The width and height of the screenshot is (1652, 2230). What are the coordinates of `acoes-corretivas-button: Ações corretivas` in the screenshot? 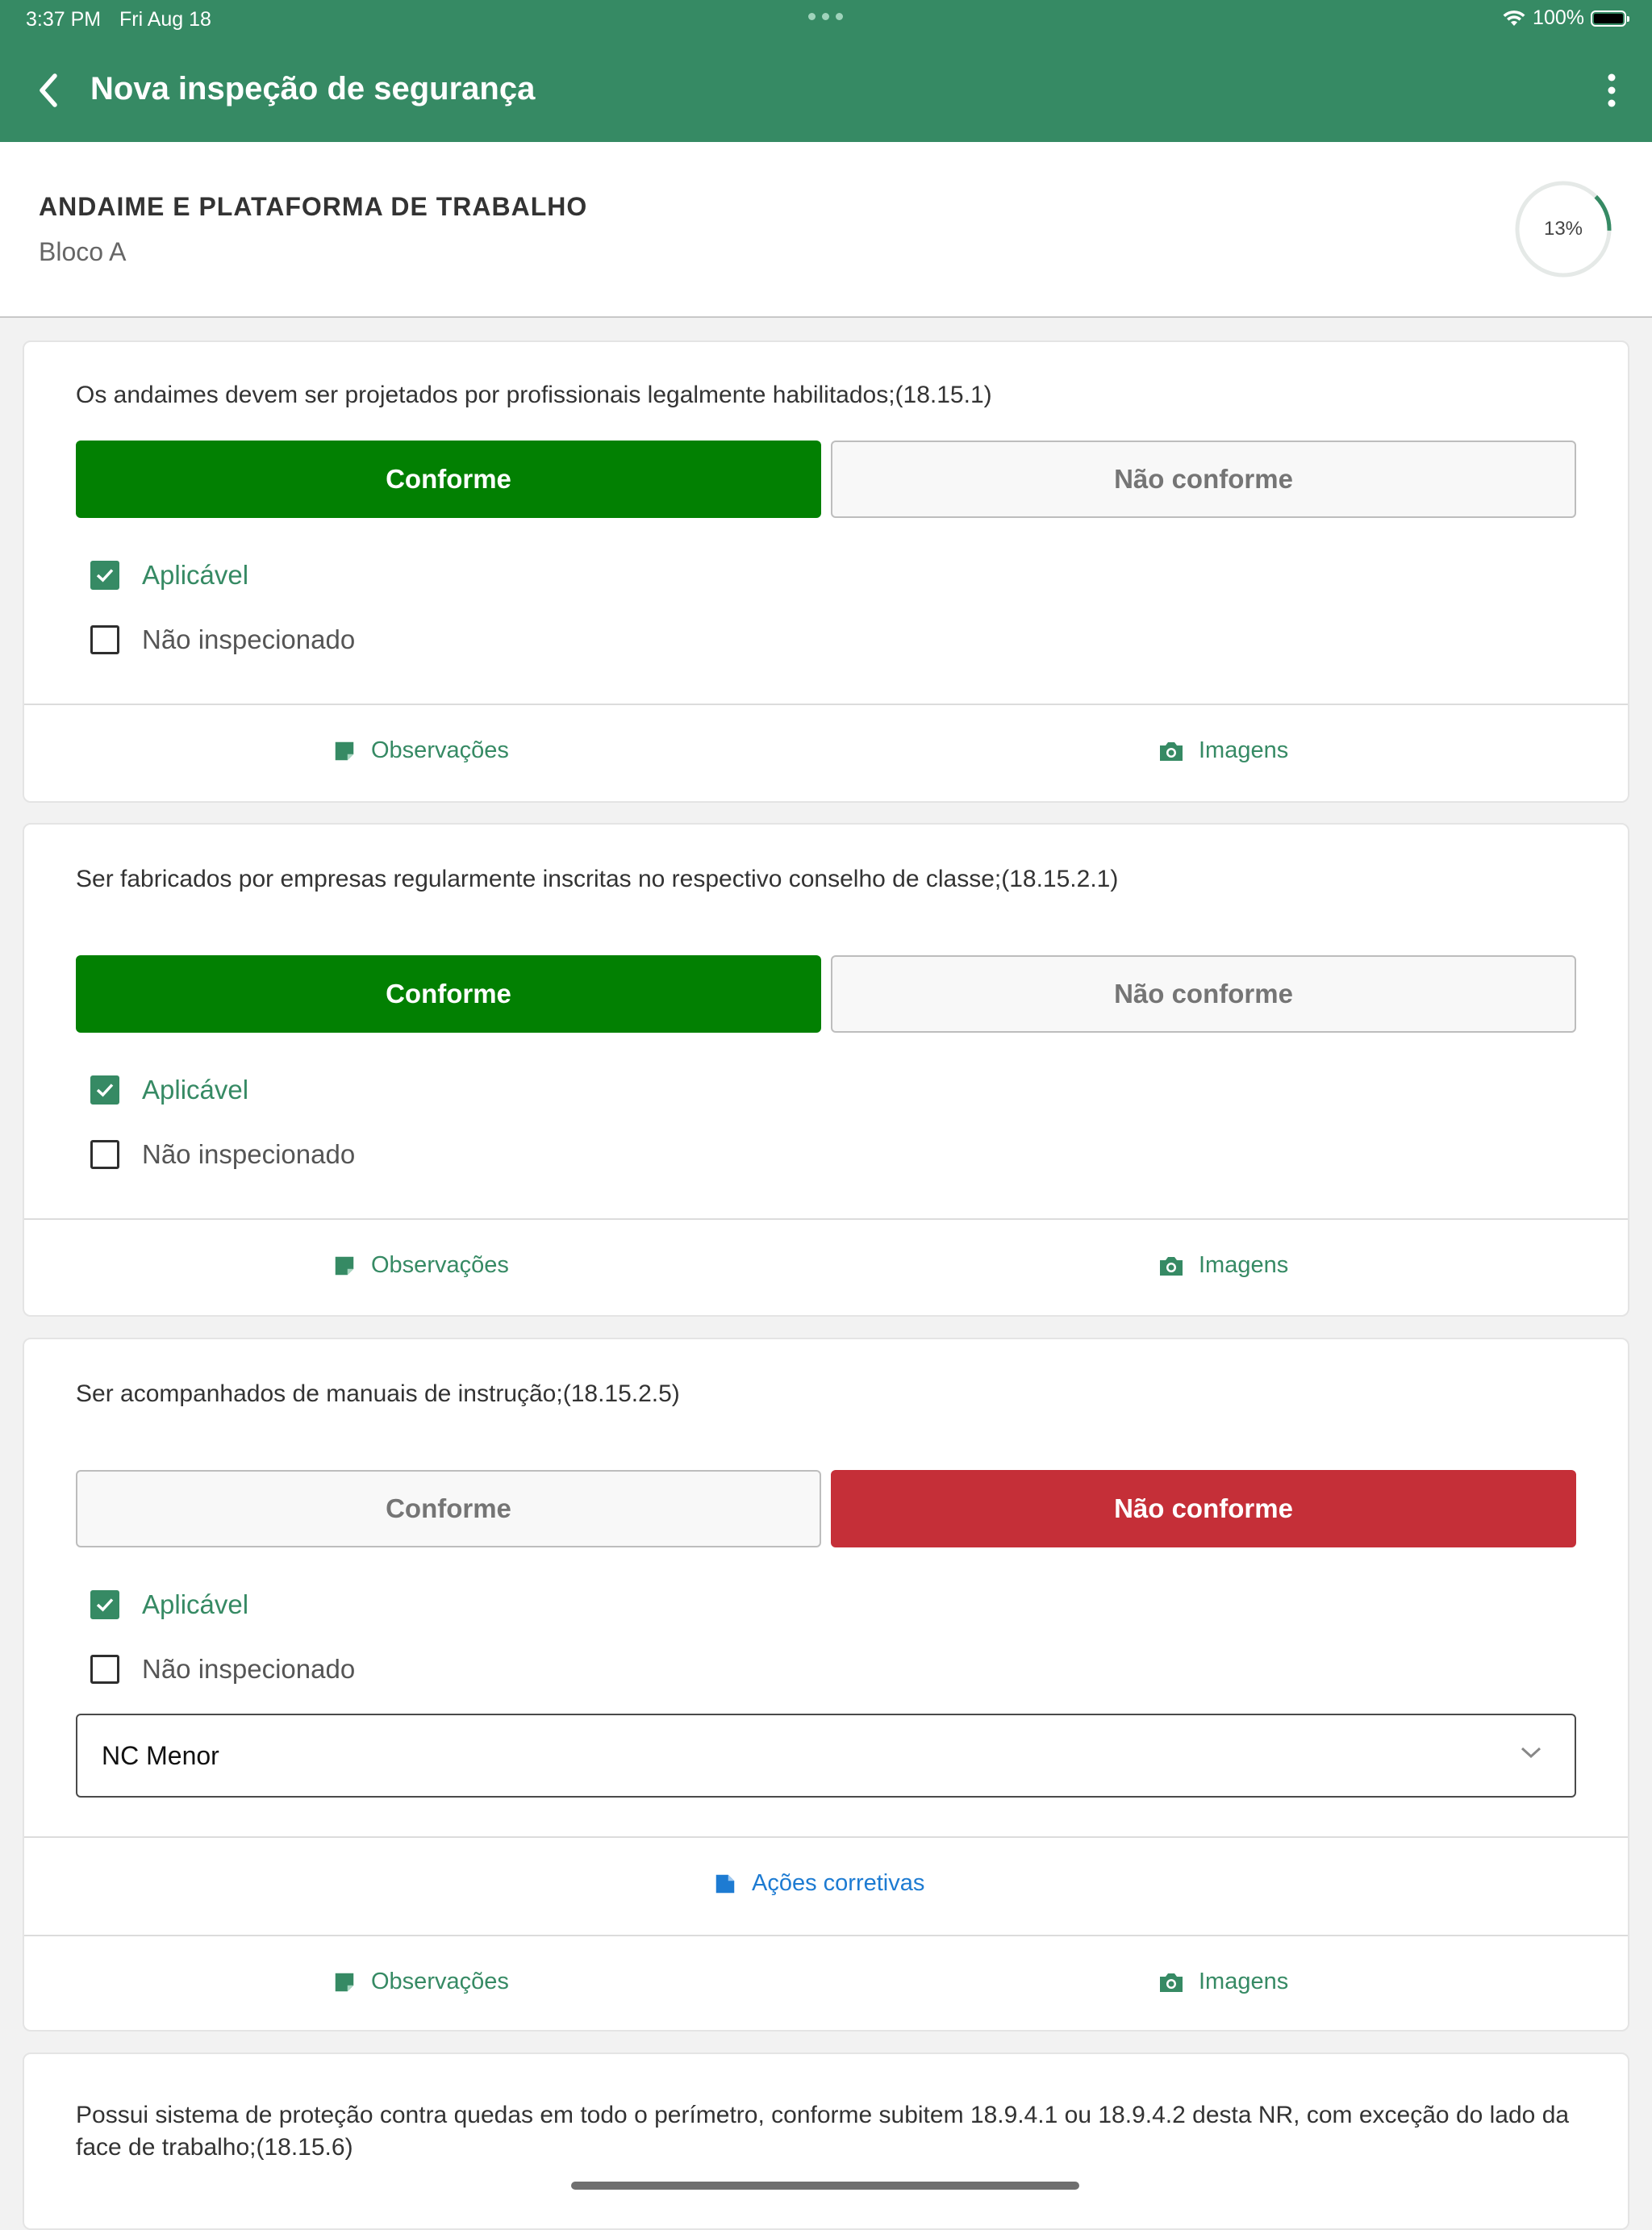 It's located at (819, 1883).